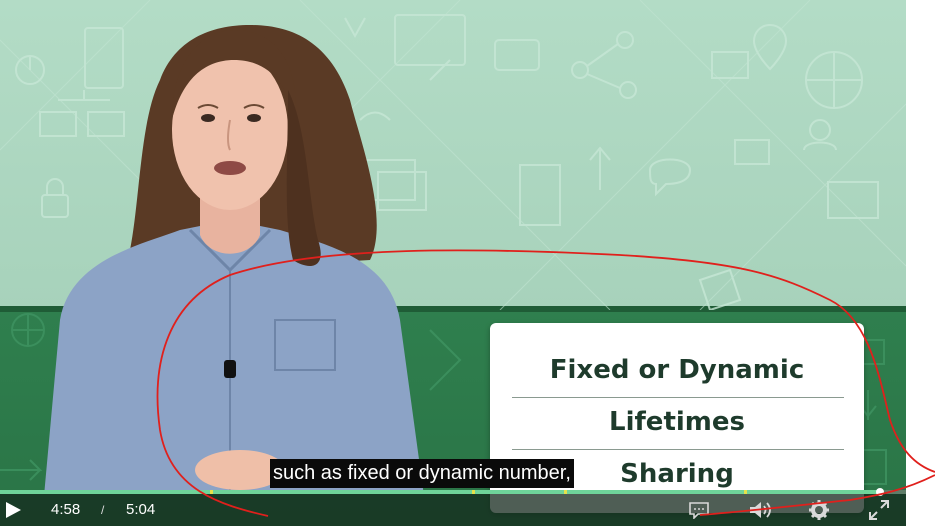 The width and height of the screenshot is (935, 526). Describe the element at coordinates (677, 370) in the screenshot. I see `slide-item-fixed-or-dynamic: Fixed or Dynamic` at that location.